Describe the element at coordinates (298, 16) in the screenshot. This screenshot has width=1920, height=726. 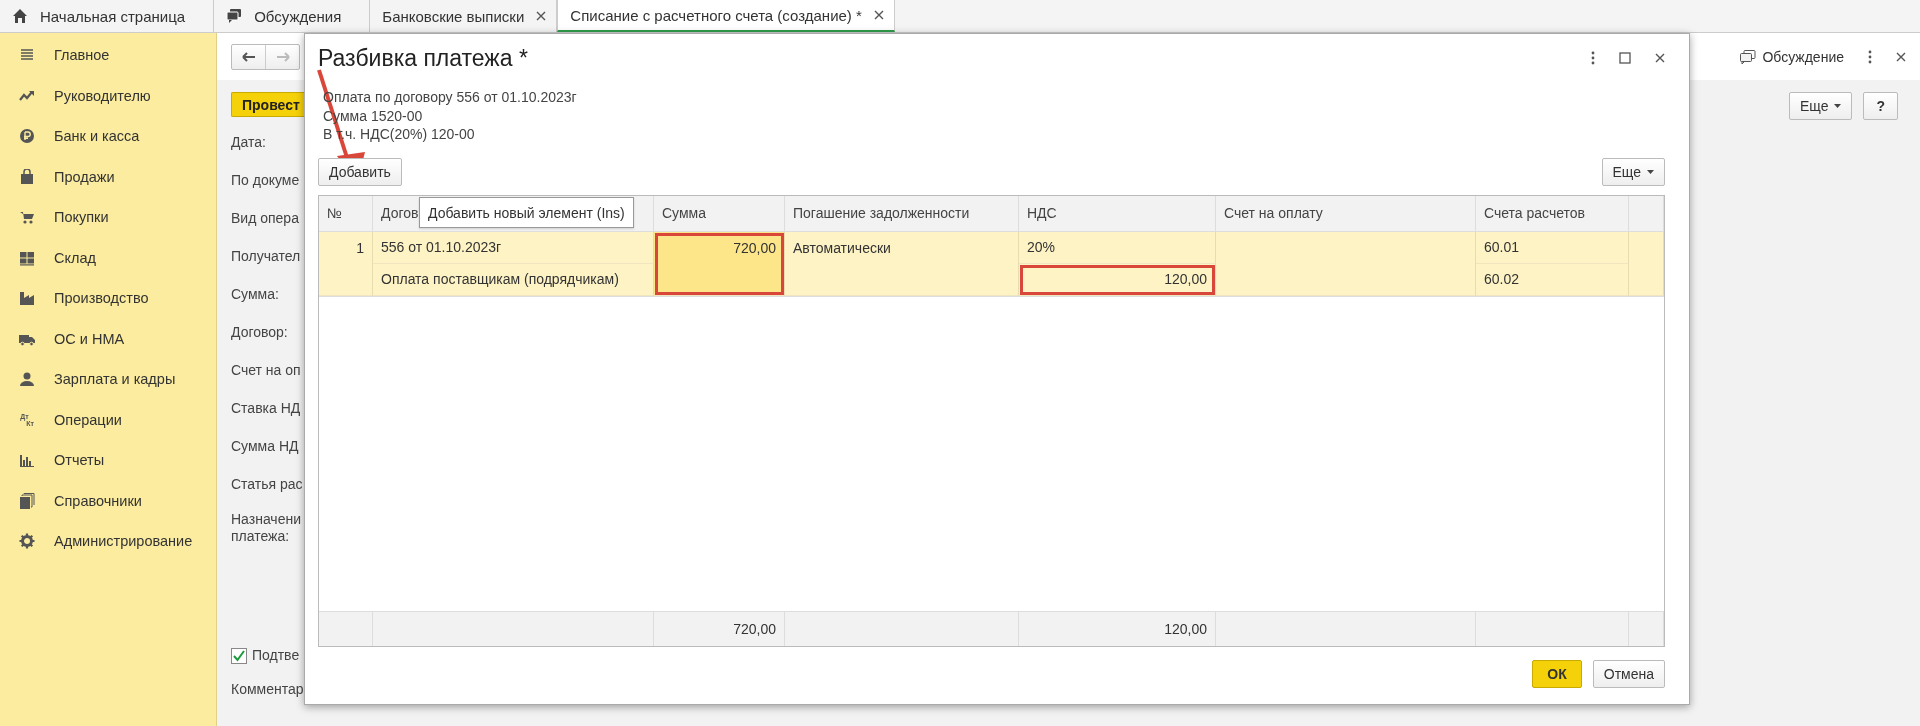
I see `tab-label: Обсуждения` at that location.